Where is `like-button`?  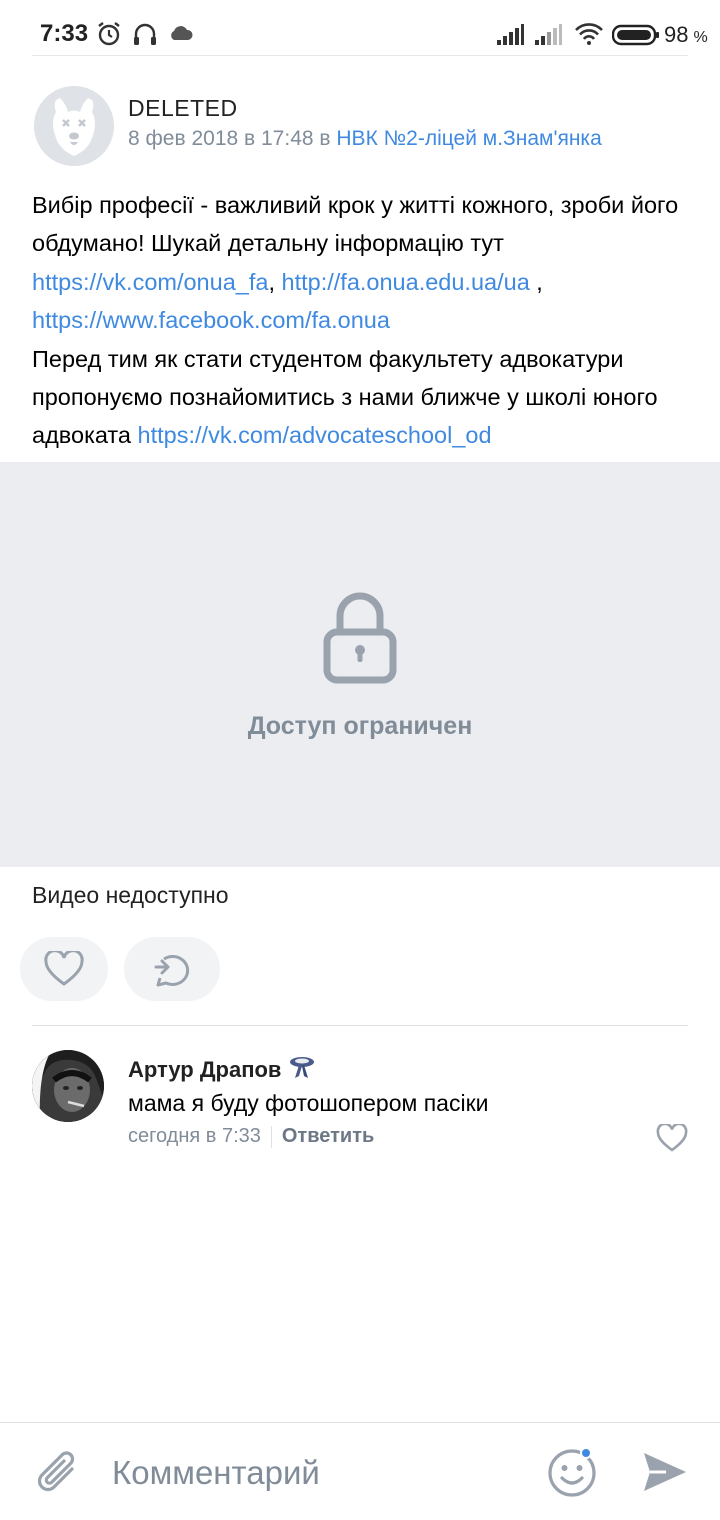
like-button is located at coordinates (64, 969).